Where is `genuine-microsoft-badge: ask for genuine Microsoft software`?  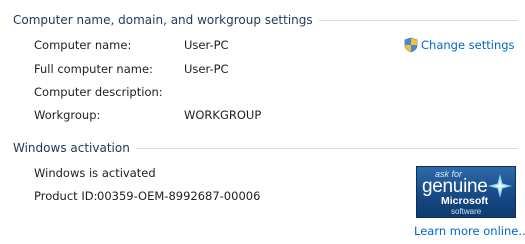
genuine-microsoft-badge: ask for genuine Microsoft software is located at coordinates (466, 192).